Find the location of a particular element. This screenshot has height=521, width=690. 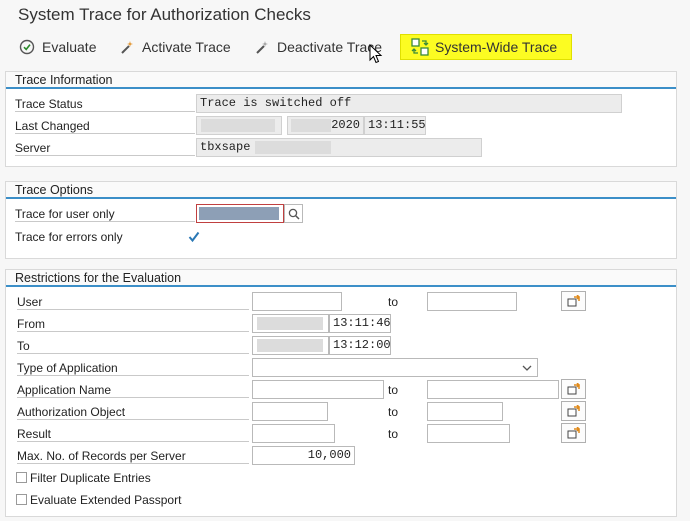

trace-status-label: Trace Status is located at coordinates (105, 104).